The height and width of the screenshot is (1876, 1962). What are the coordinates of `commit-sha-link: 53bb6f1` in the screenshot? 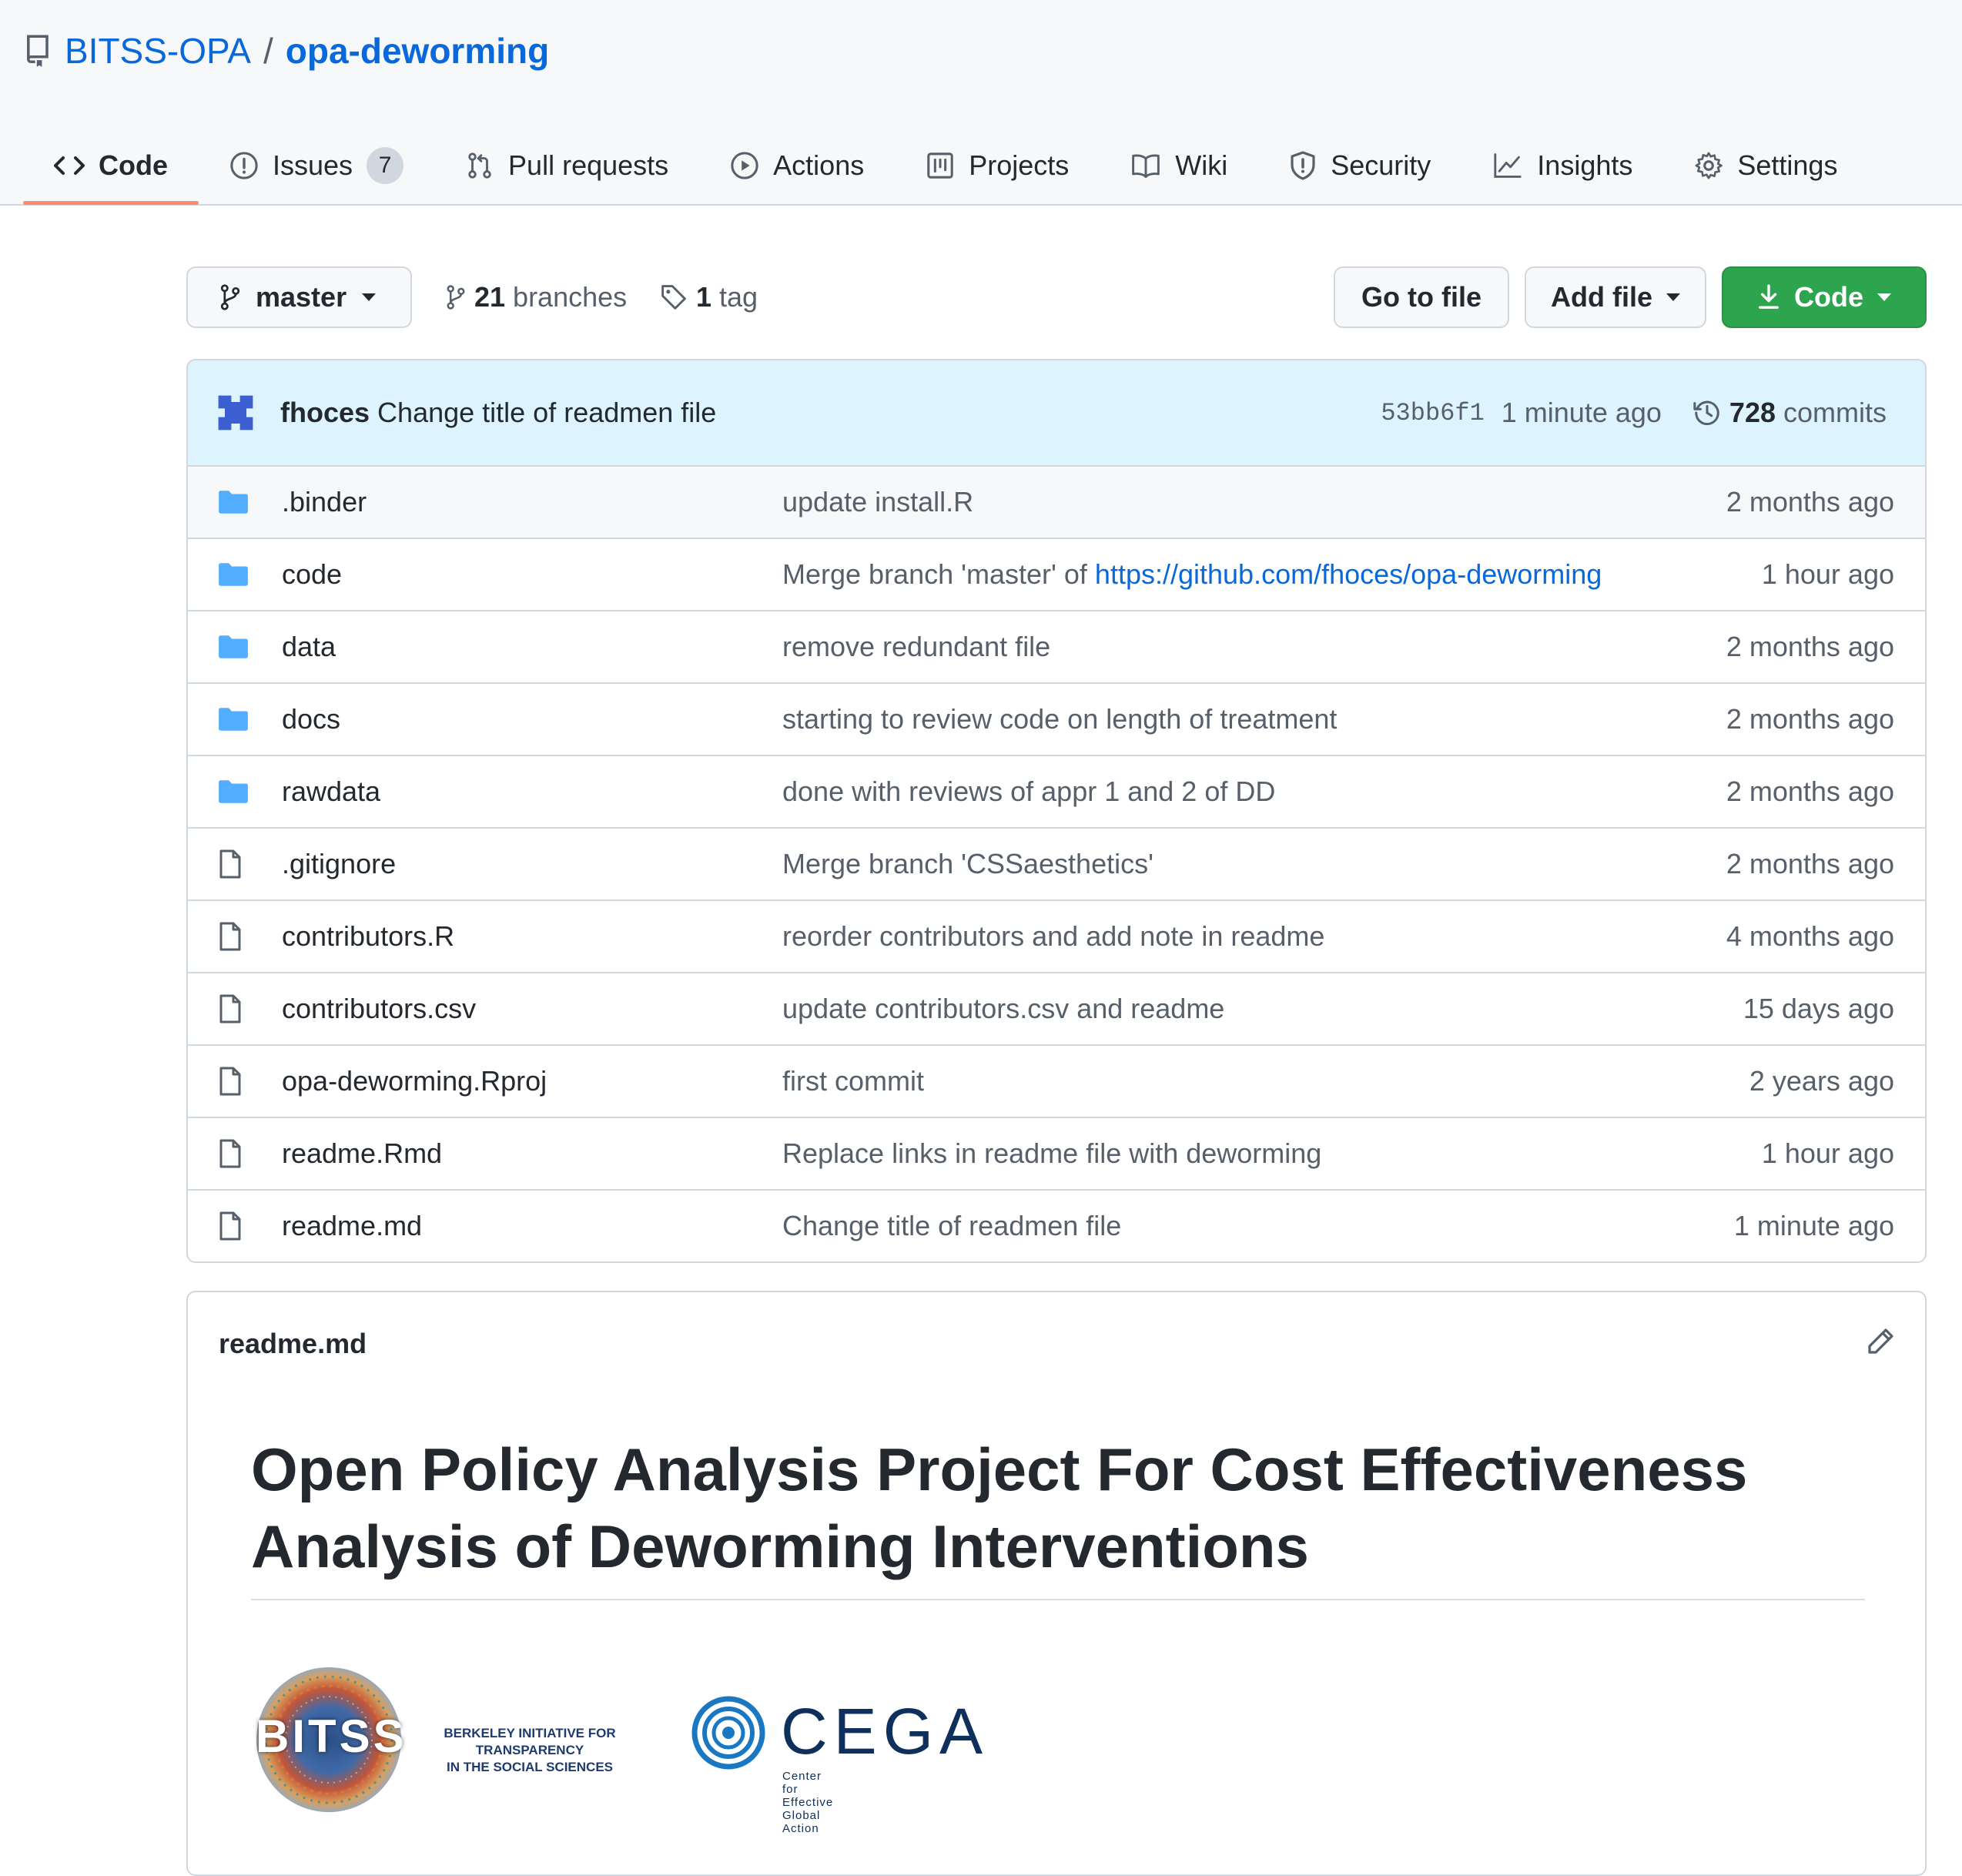 It's located at (1432, 413).